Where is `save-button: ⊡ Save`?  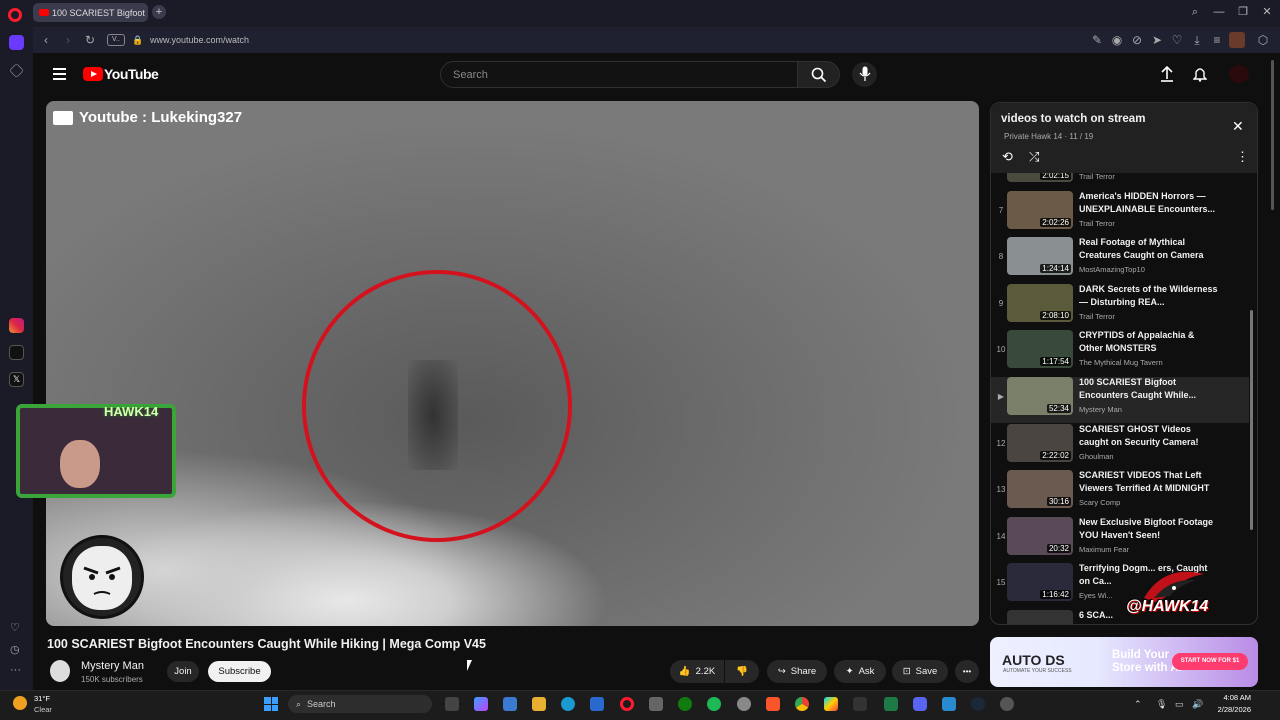
save-button: ⊡ Save is located at coordinates (920, 671).